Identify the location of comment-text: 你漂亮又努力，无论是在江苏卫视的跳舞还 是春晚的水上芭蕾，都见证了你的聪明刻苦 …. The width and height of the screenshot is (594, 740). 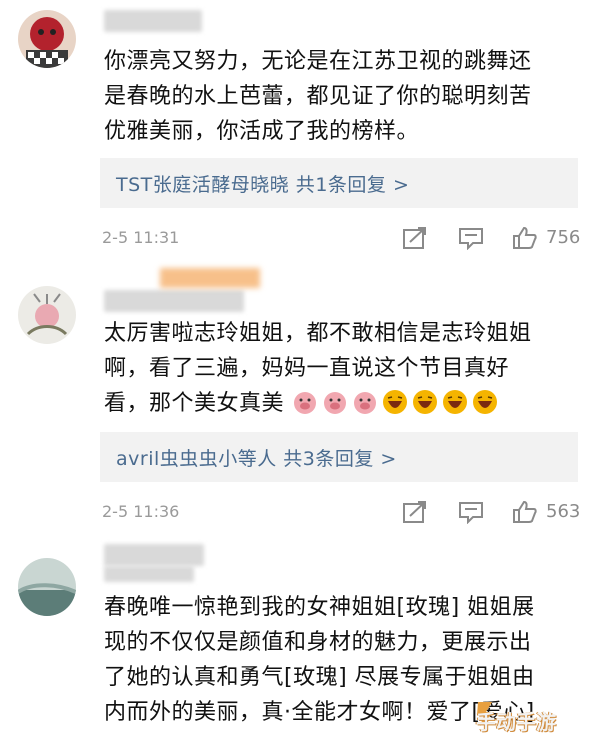
(318, 96).